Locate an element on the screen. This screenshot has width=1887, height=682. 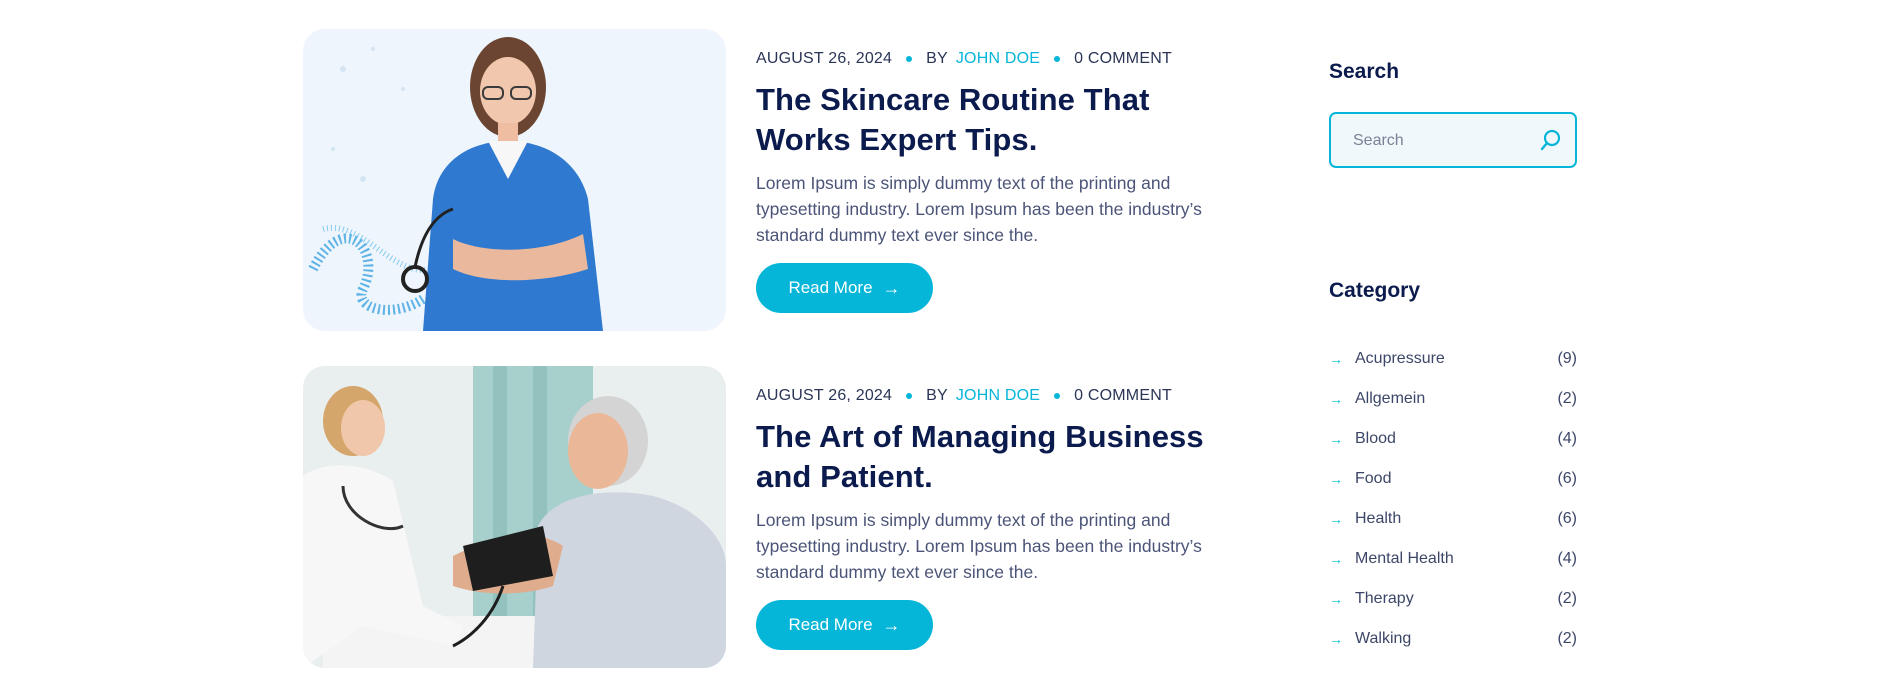
category-item: → Therapy (2) is located at coordinates (1455, 599).